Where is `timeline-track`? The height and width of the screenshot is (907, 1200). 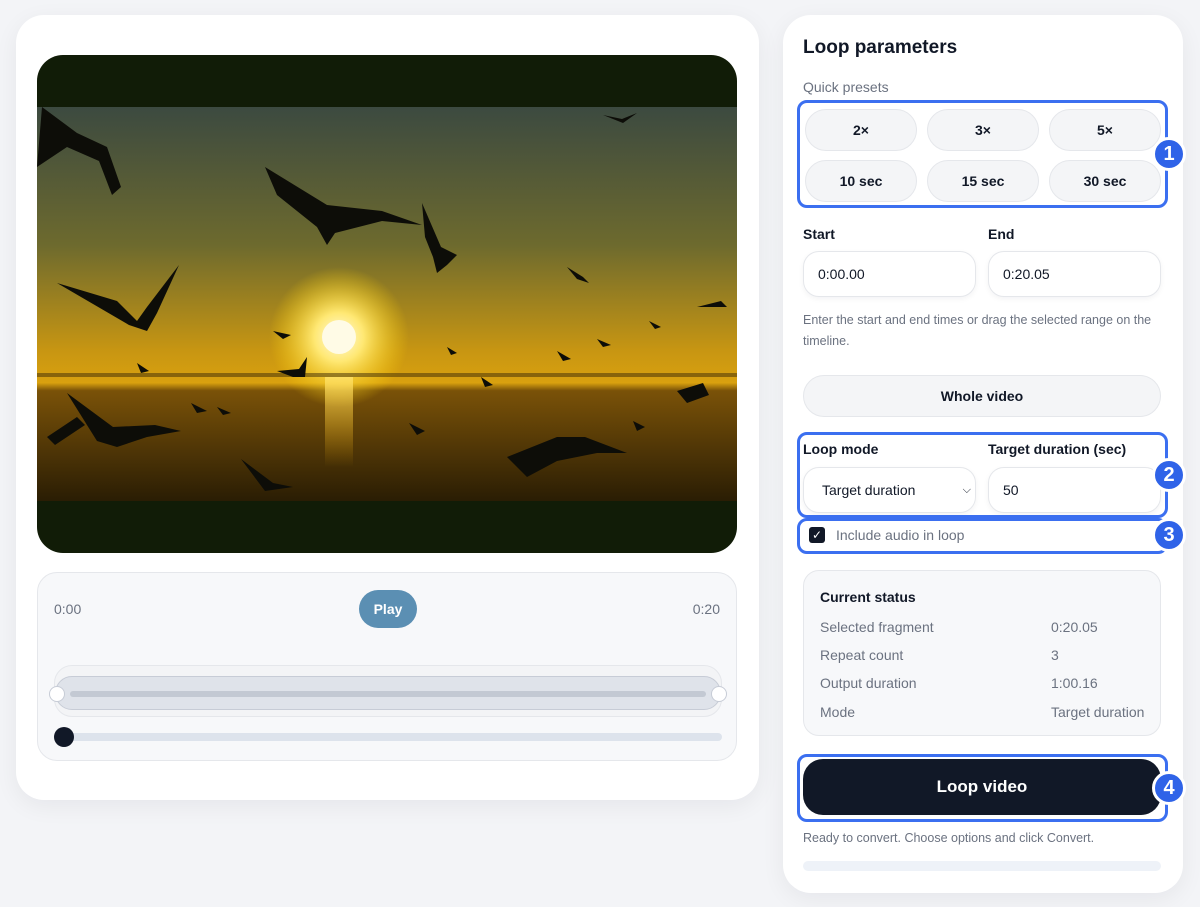
timeline-track is located at coordinates (388, 691).